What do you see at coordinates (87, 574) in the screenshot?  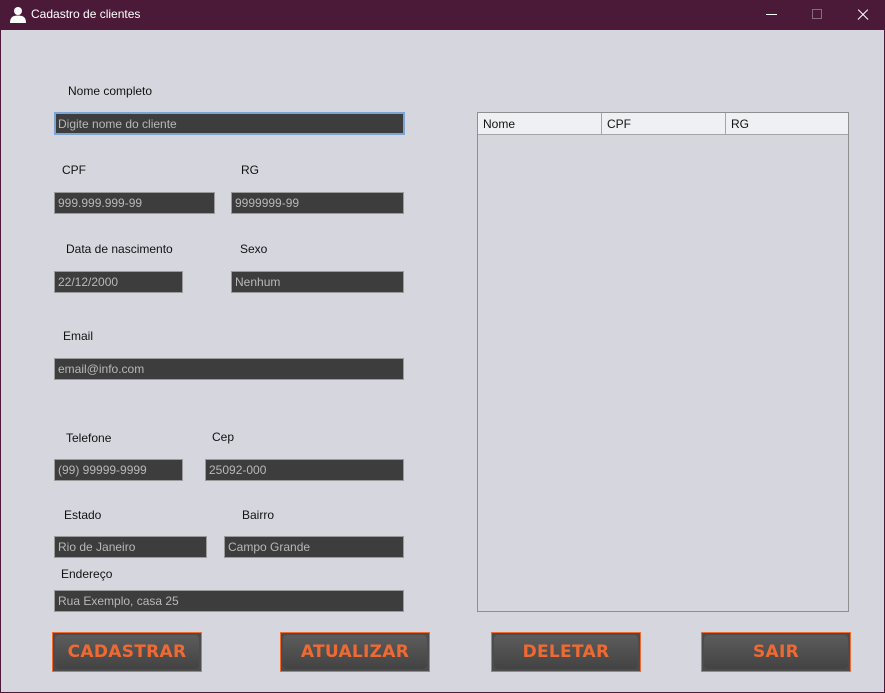 I see `endereco-label: Endereço` at bounding box center [87, 574].